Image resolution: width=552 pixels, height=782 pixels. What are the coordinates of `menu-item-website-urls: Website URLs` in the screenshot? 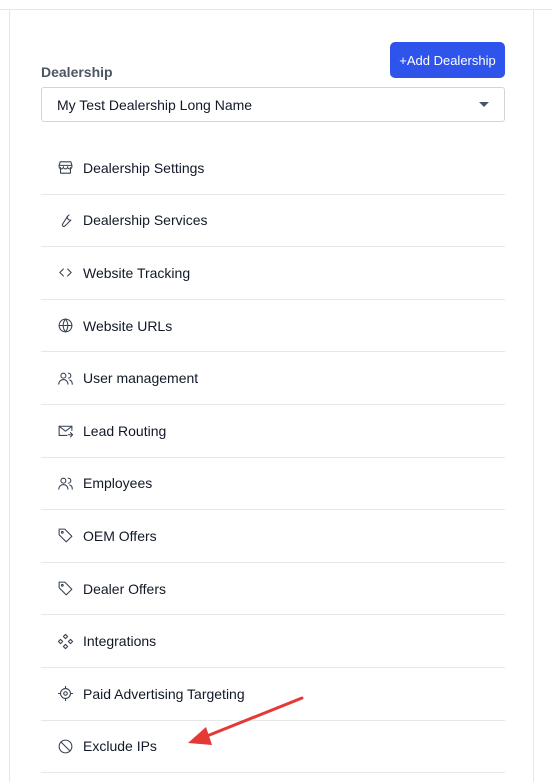 It's located at (273, 326).